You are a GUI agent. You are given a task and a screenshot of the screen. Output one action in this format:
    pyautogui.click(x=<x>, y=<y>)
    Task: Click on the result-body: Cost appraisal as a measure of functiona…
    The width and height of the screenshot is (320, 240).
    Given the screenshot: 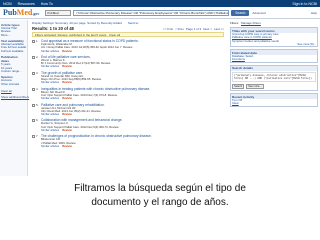 What is the action you would take?
    pyautogui.click(x=132, y=46)
    